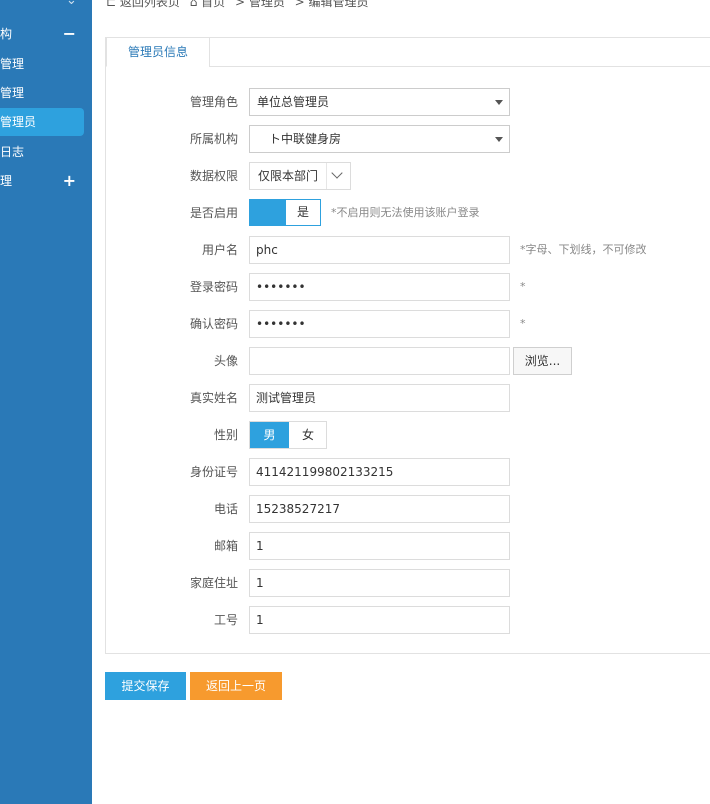 The image size is (710, 804). I want to click on sidebar-item-org: 构 −, so click(44, 34).